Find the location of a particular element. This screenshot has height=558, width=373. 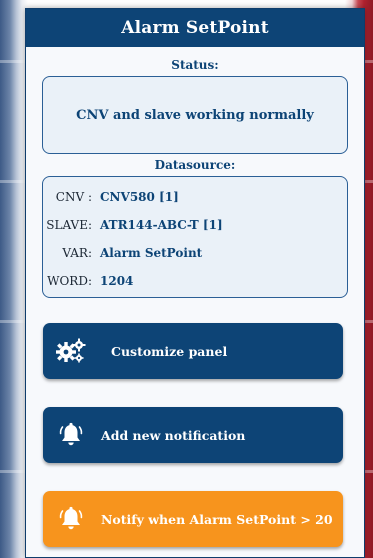

notify-condition-button: Notify when Alarm SetPoint > 20 is located at coordinates (193, 519).